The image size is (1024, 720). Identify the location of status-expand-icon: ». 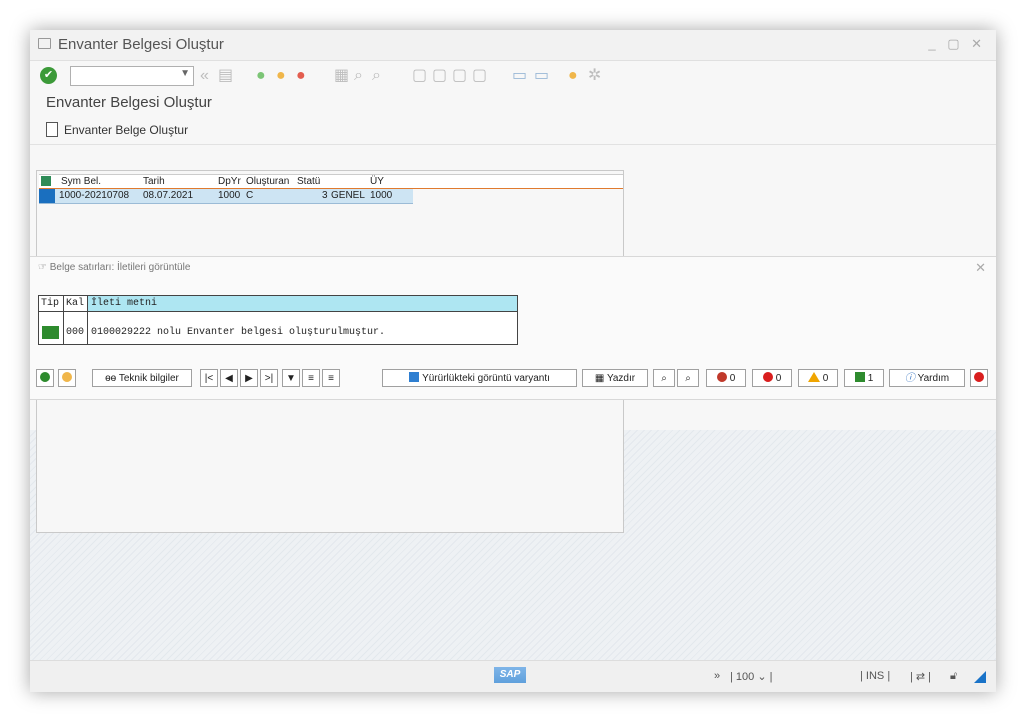
(717, 676).